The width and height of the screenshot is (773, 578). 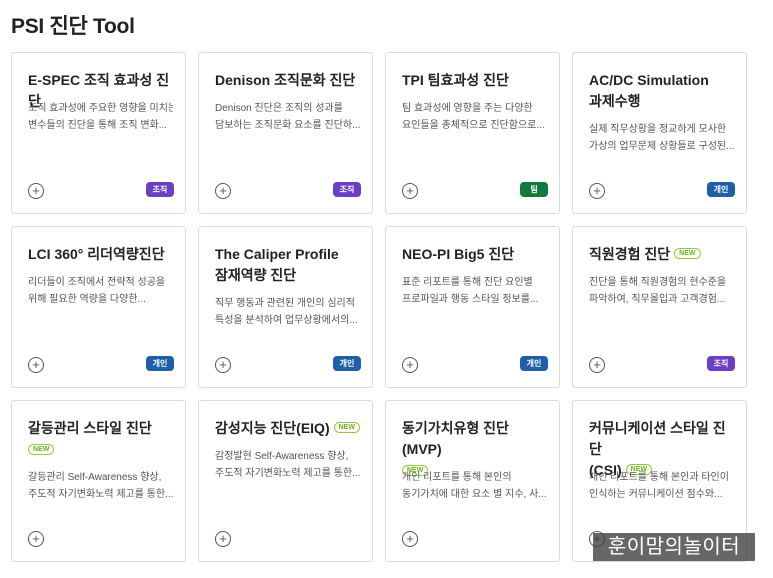 What do you see at coordinates (658, 129) in the screenshot?
I see `card-description-line: 실제 직무상황을 정교하게 모사한` at bounding box center [658, 129].